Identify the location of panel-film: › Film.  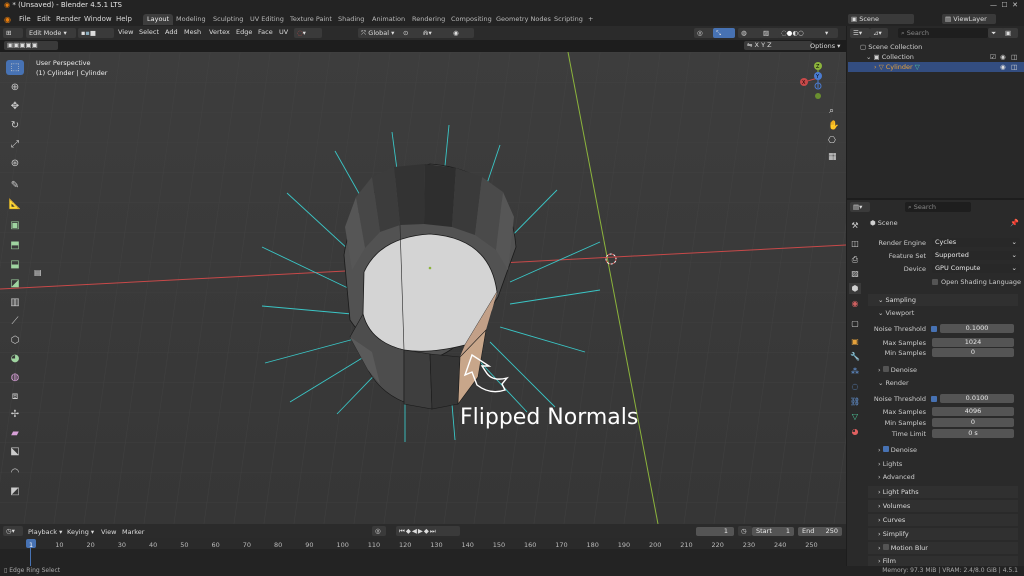
(943, 561).